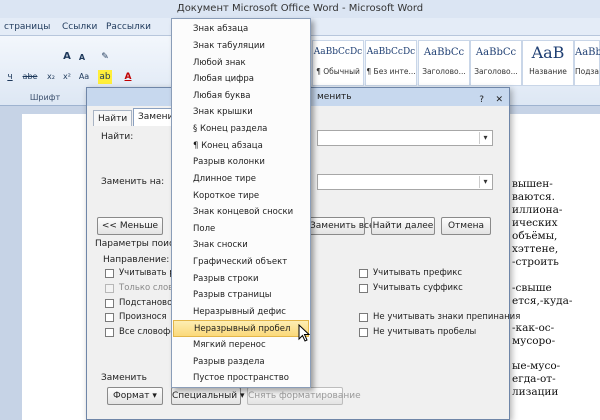 This screenshot has width=600, height=420. What do you see at coordinates (241, 179) in the screenshot?
I see `menu-item-em-dash: Длинное тире` at bounding box center [241, 179].